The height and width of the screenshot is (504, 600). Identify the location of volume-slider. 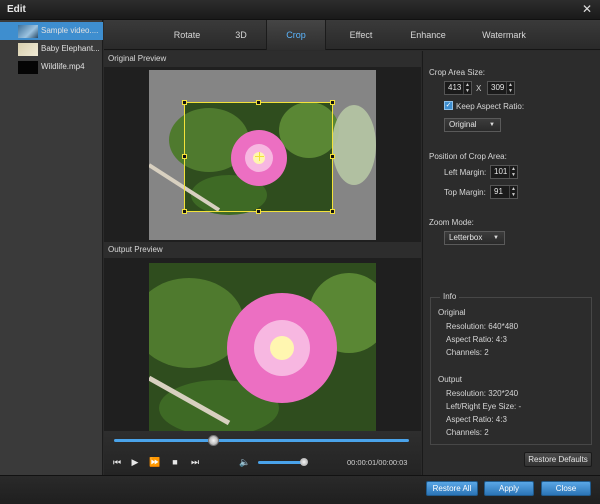
(282, 462).